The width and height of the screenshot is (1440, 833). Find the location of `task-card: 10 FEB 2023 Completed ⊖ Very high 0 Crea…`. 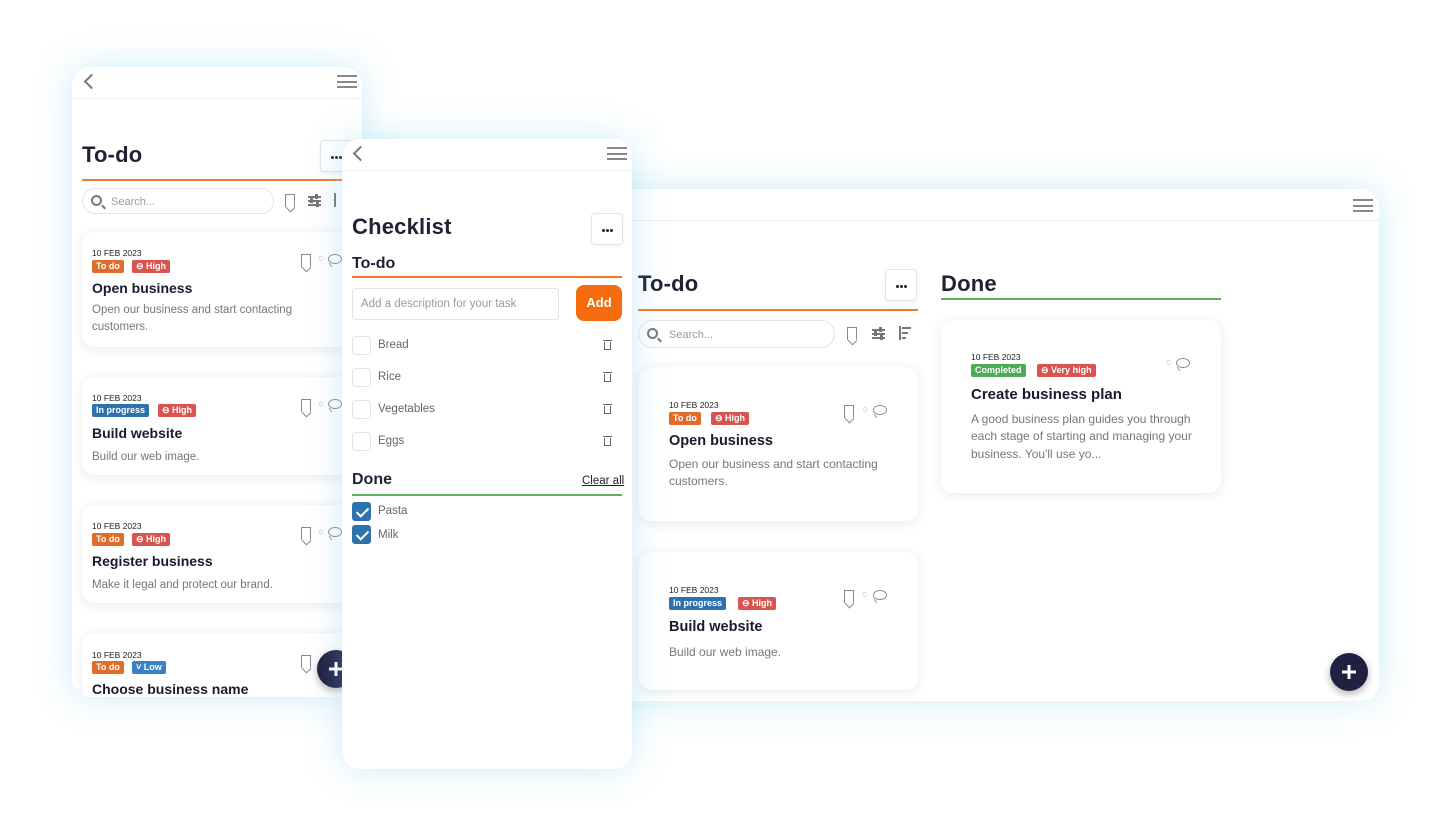

task-card: 10 FEB 2023 Completed ⊖ Very high 0 Crea… is located at coordinates (1081, 406).